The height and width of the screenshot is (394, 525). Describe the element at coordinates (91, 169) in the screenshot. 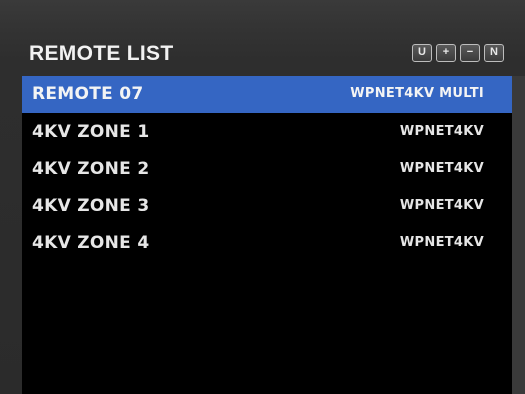

I see `list-item-name: 4KV ZONE 2` at that location.